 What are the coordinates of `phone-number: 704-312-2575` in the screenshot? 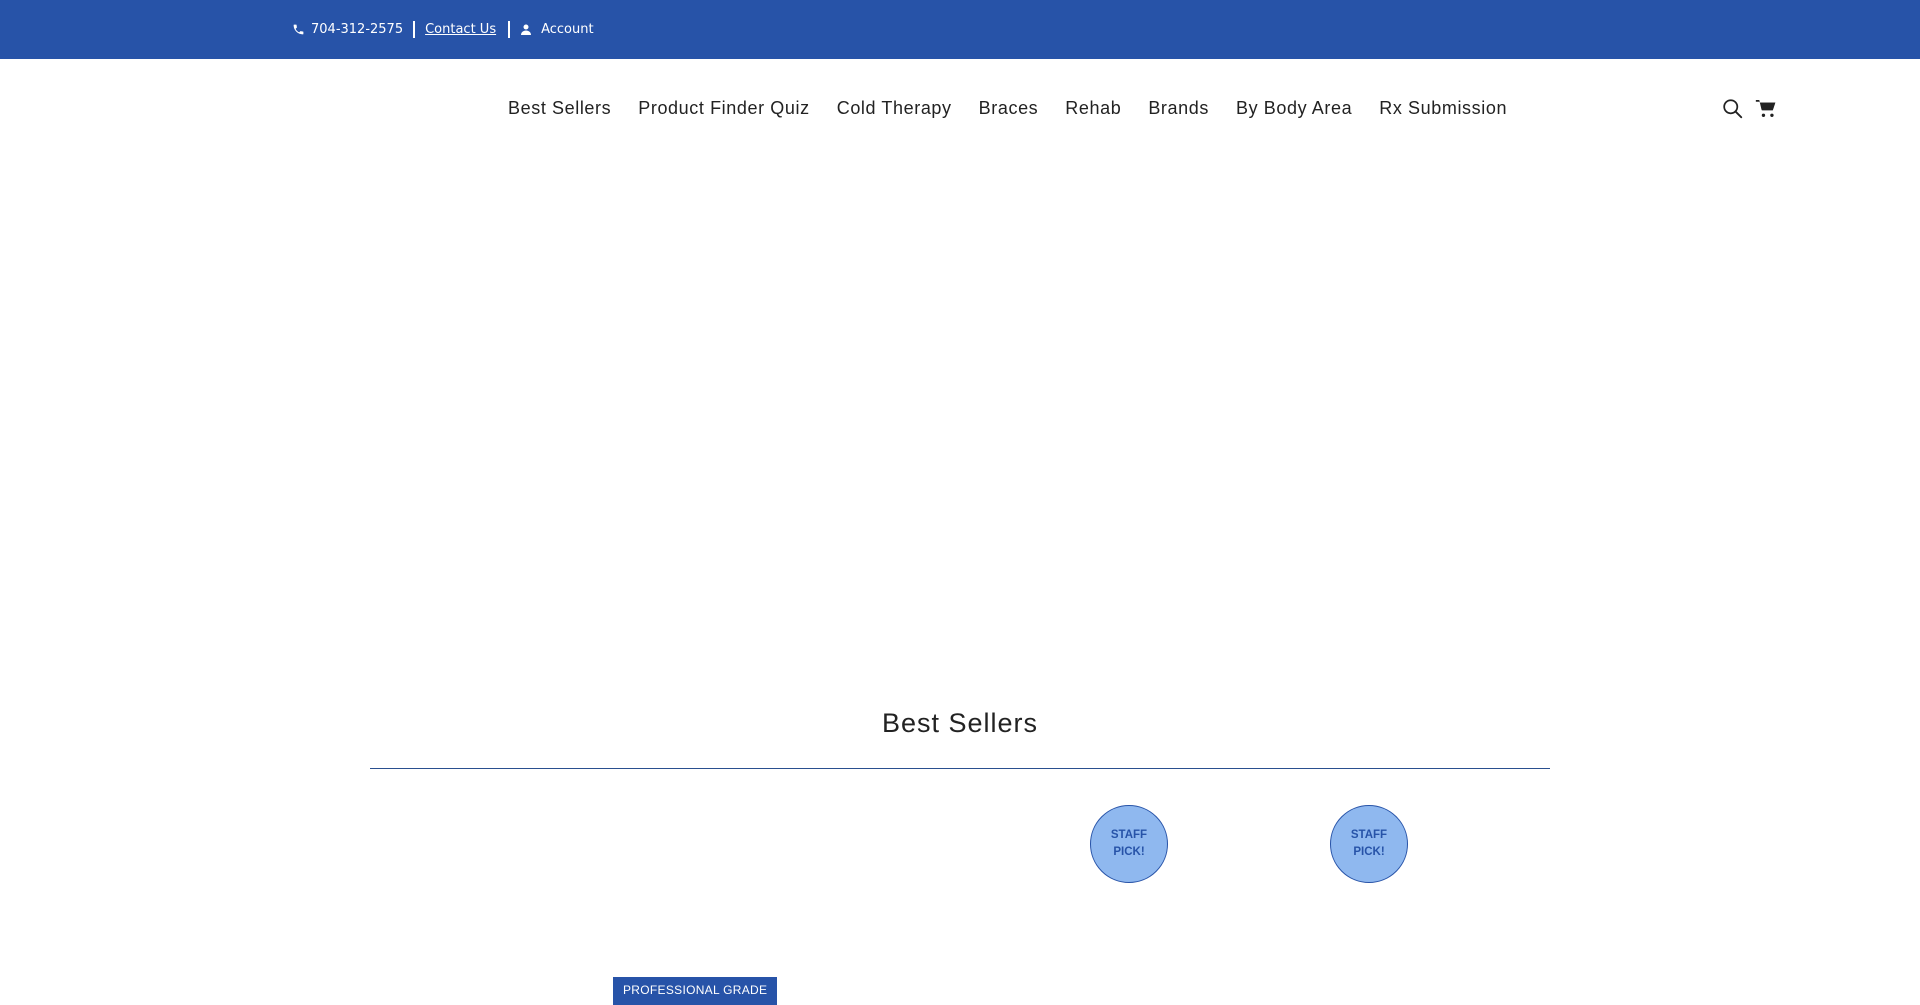 It's located at (357, 29).